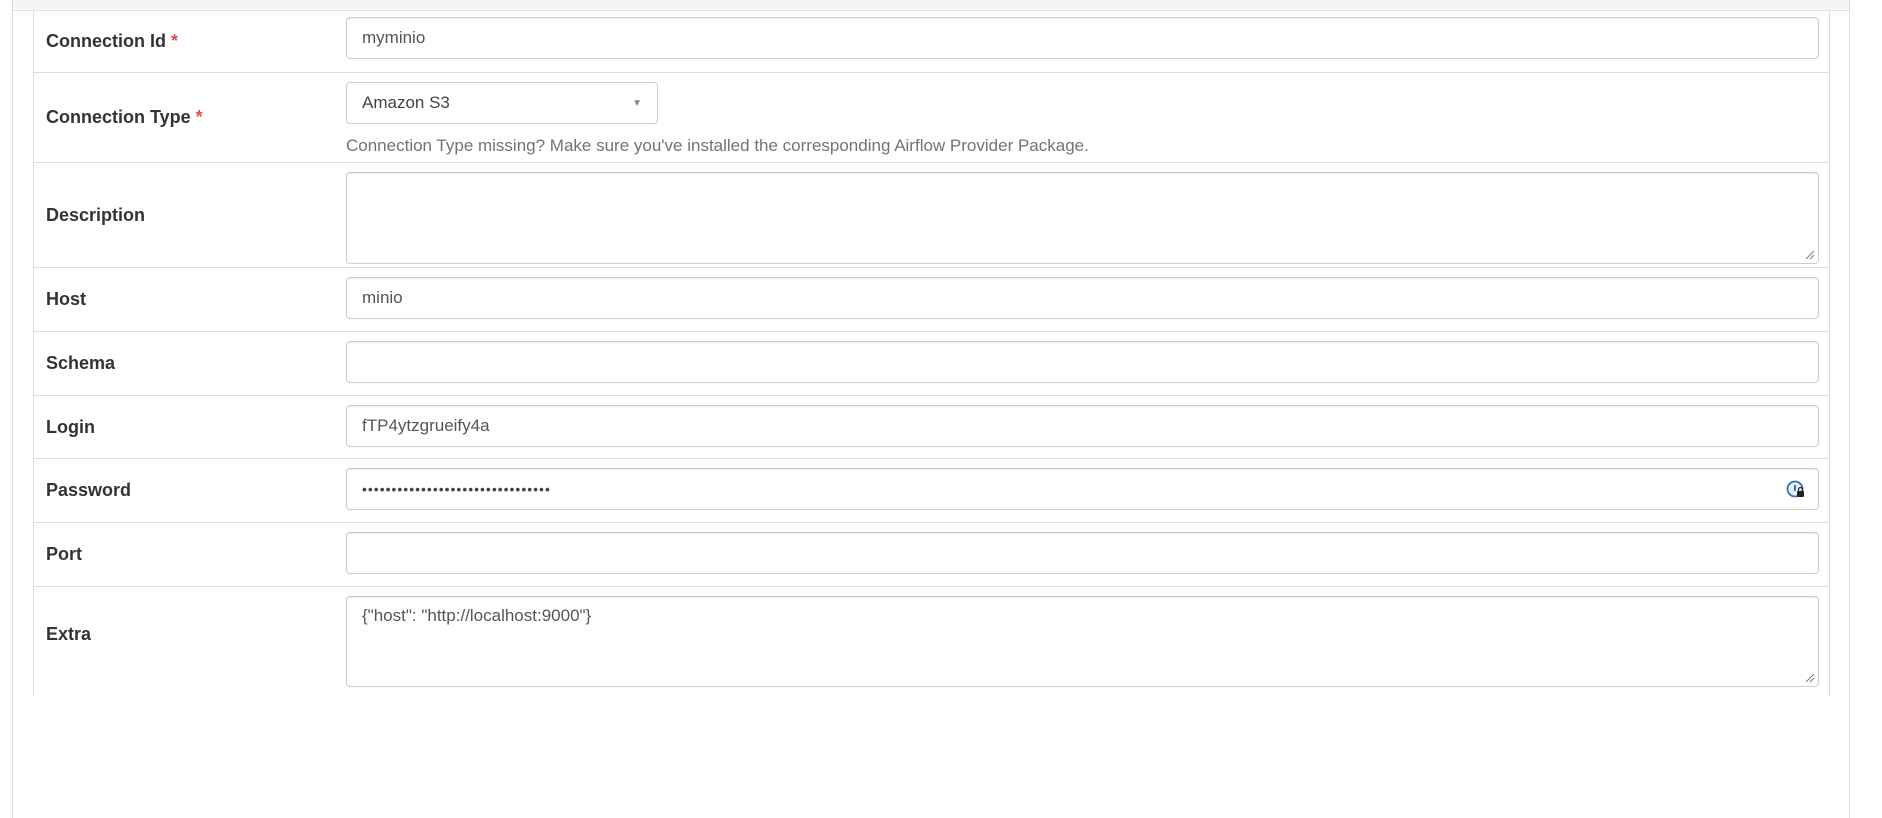  I want to click on row-schema: Schema, so click(931, 363).